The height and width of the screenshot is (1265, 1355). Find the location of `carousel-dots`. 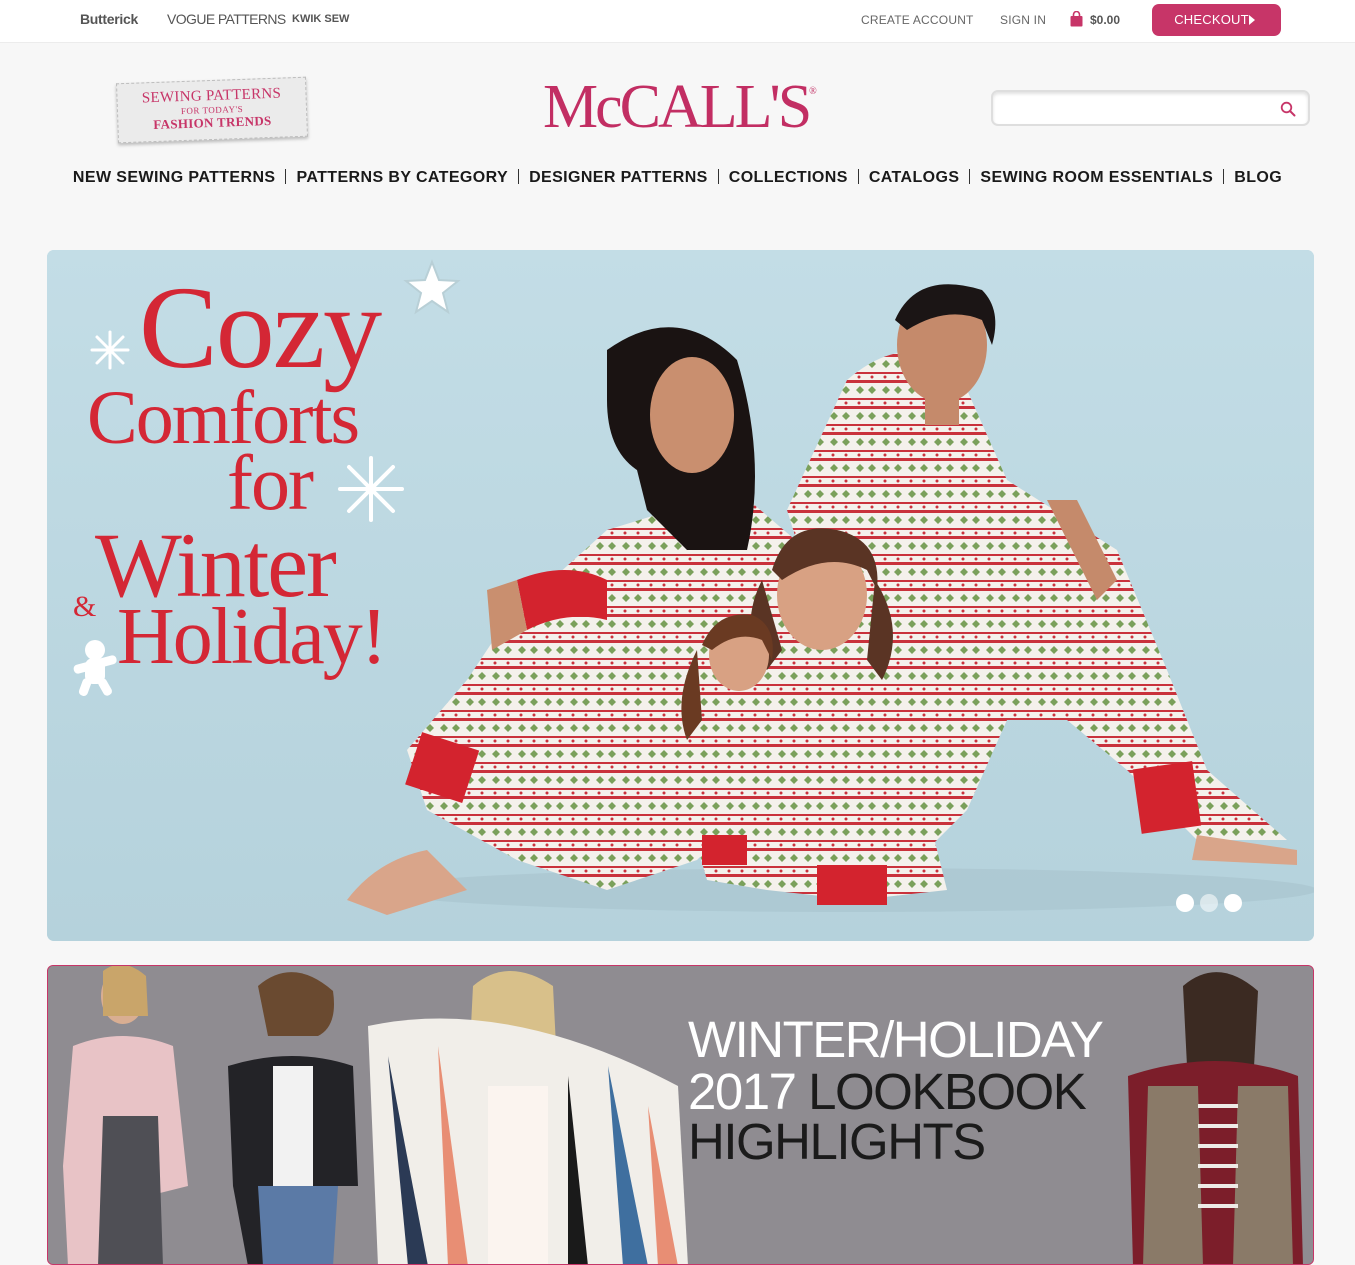

carousel-dots is located at coordinates (1212, 905).